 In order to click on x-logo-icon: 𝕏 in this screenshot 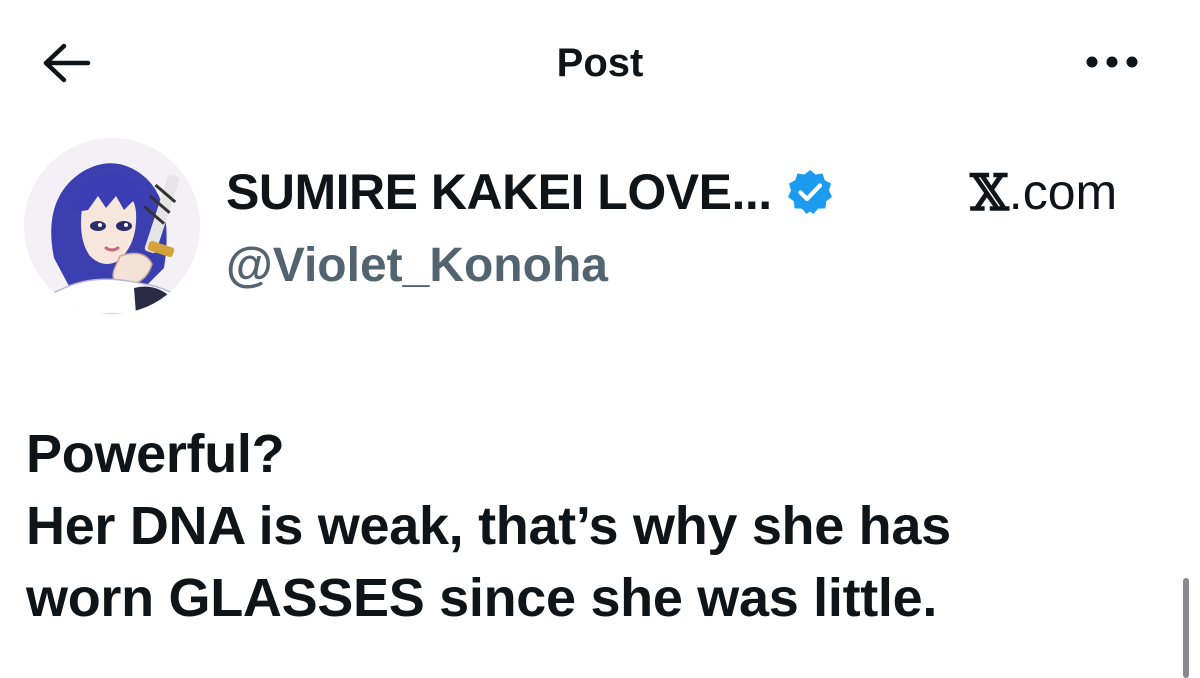, I will do `click(989, 192)`.